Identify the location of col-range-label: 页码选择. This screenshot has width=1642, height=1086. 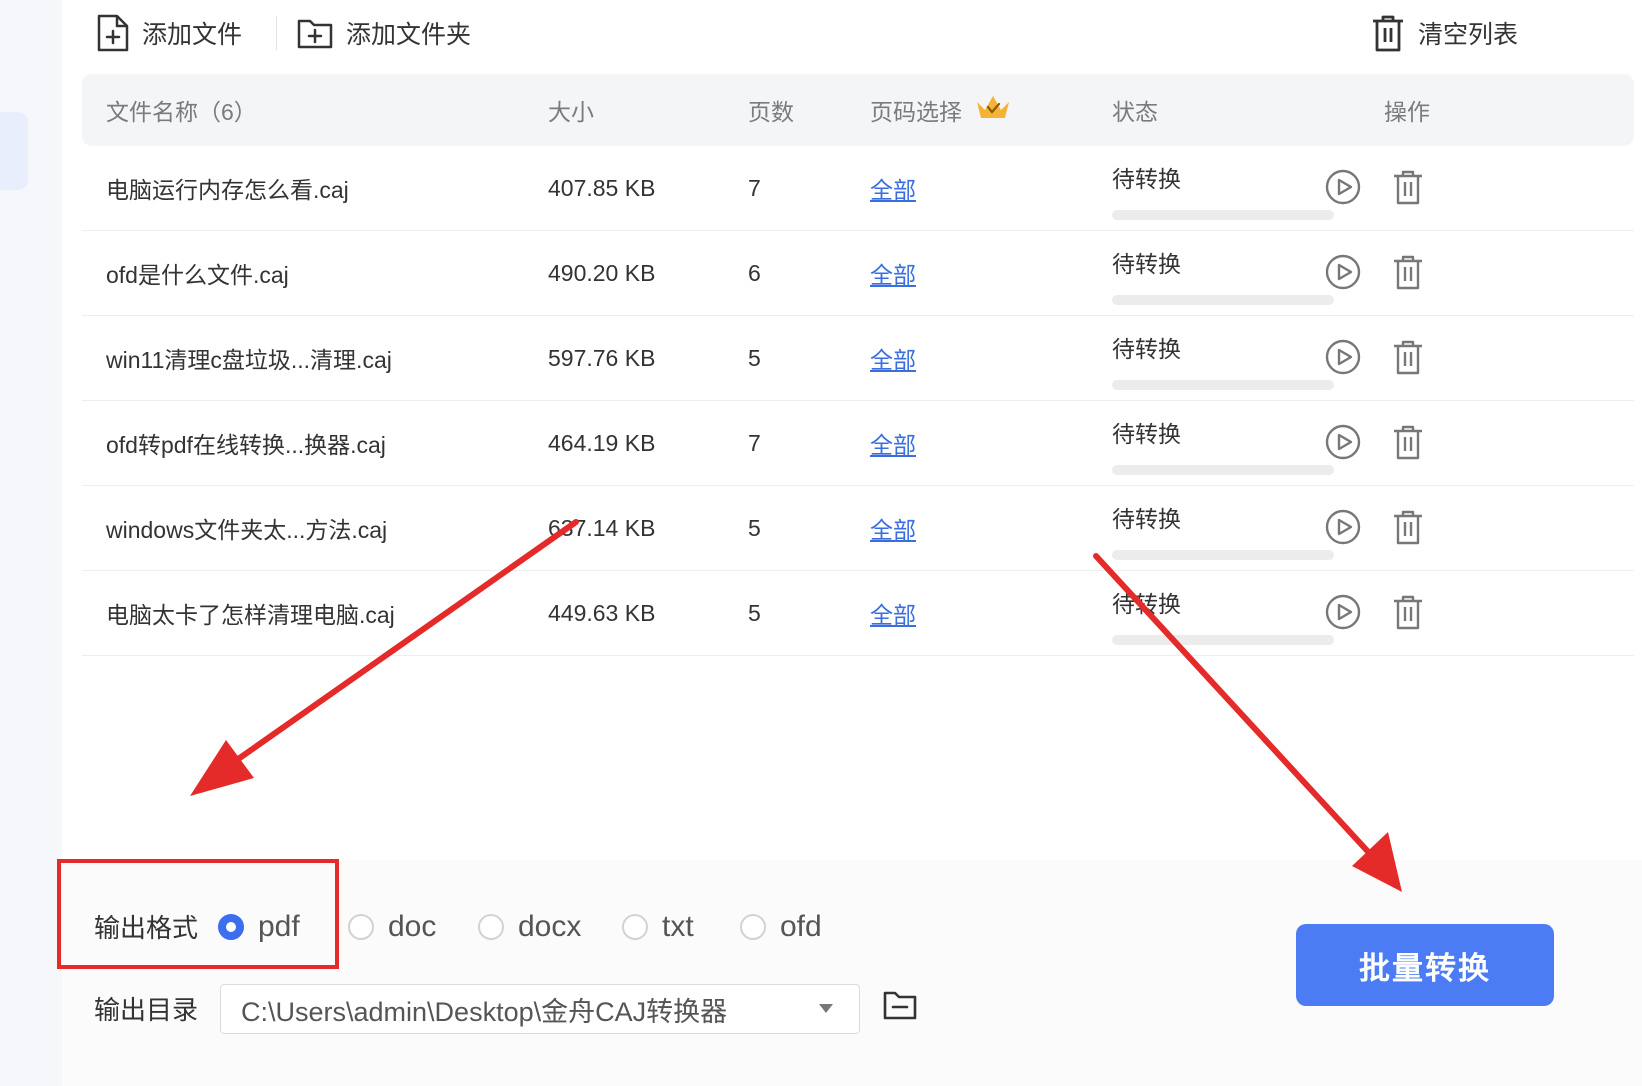
(916, 112).